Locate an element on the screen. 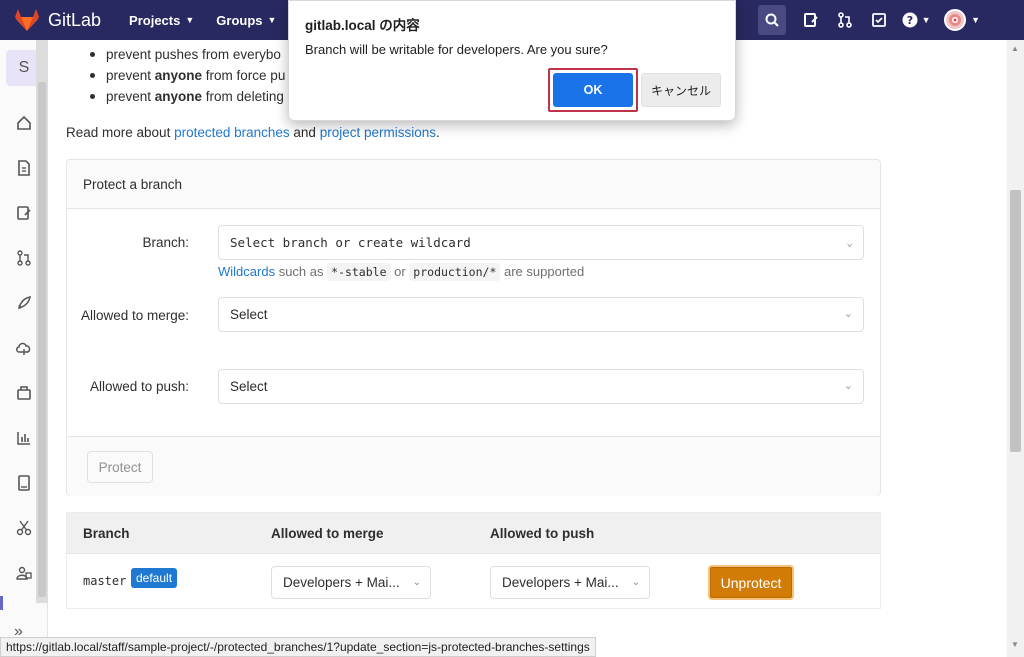  merge-requests-button is located at coordinates (845, 20).